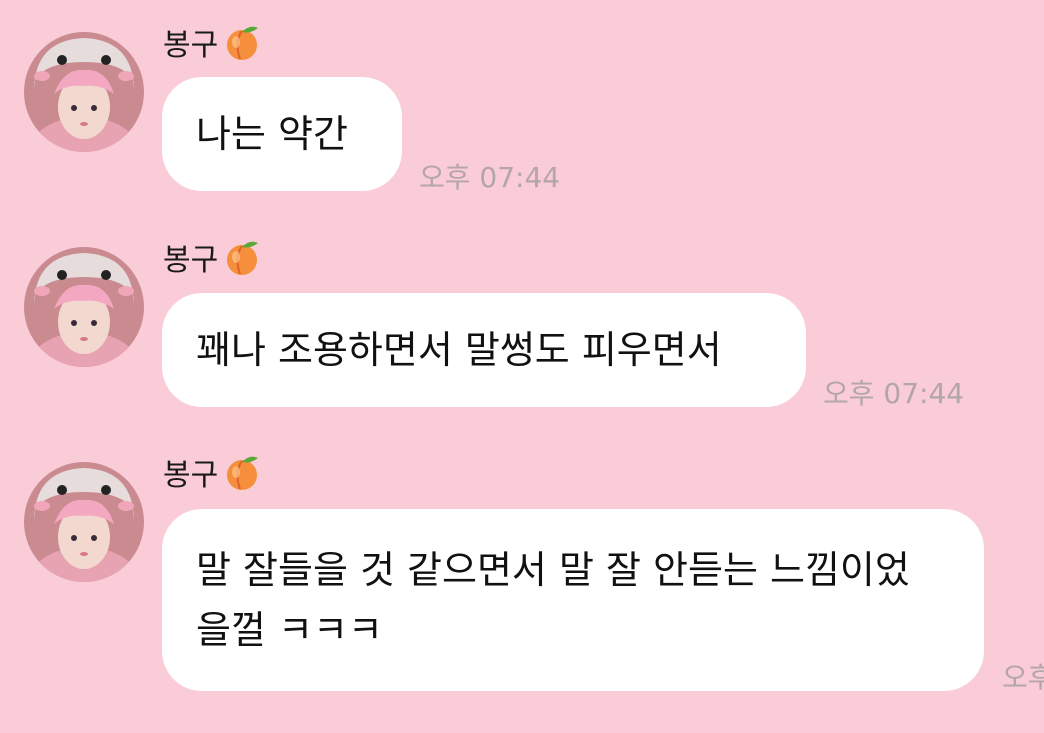 The height and width of the screenshot is (733, 1044). Describe the element at coordinates (1023, 677) in the screenshot. I see `message-timestamp: 오후` at that location.